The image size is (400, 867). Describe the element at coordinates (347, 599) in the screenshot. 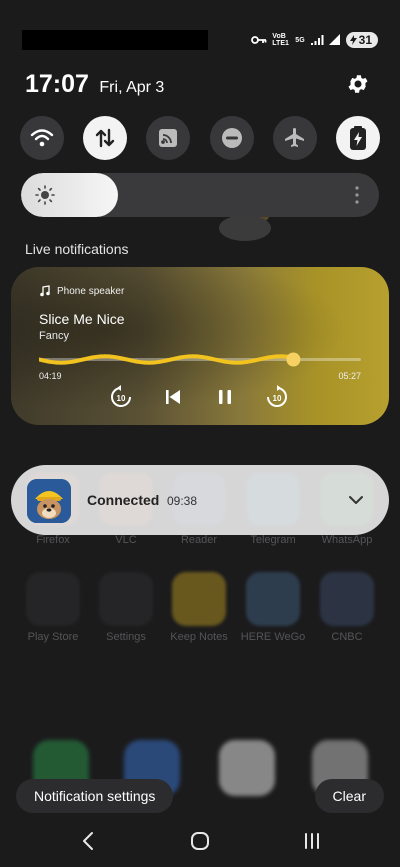

I see `bg-app-cnbc` at that location.